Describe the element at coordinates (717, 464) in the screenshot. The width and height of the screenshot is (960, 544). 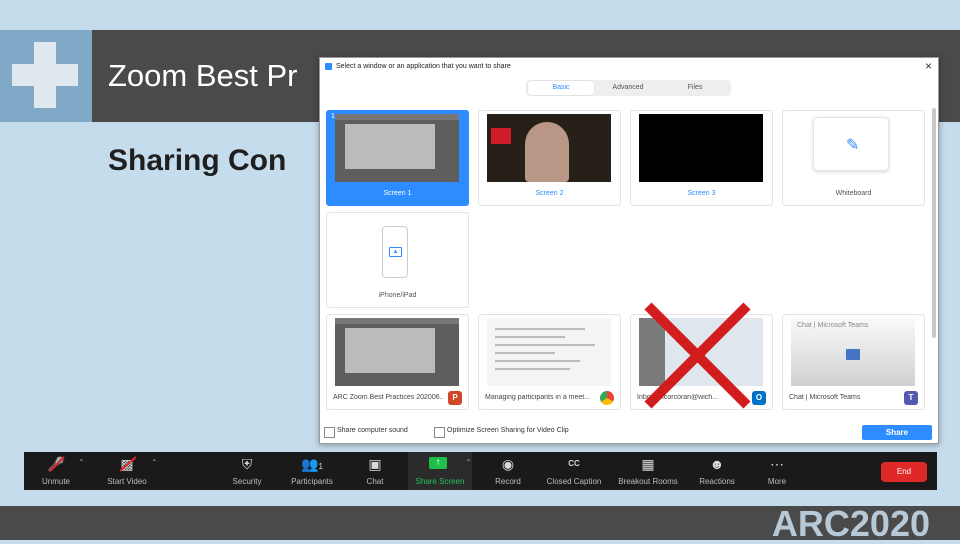
I see `reactions-icon: ☻` at that location.